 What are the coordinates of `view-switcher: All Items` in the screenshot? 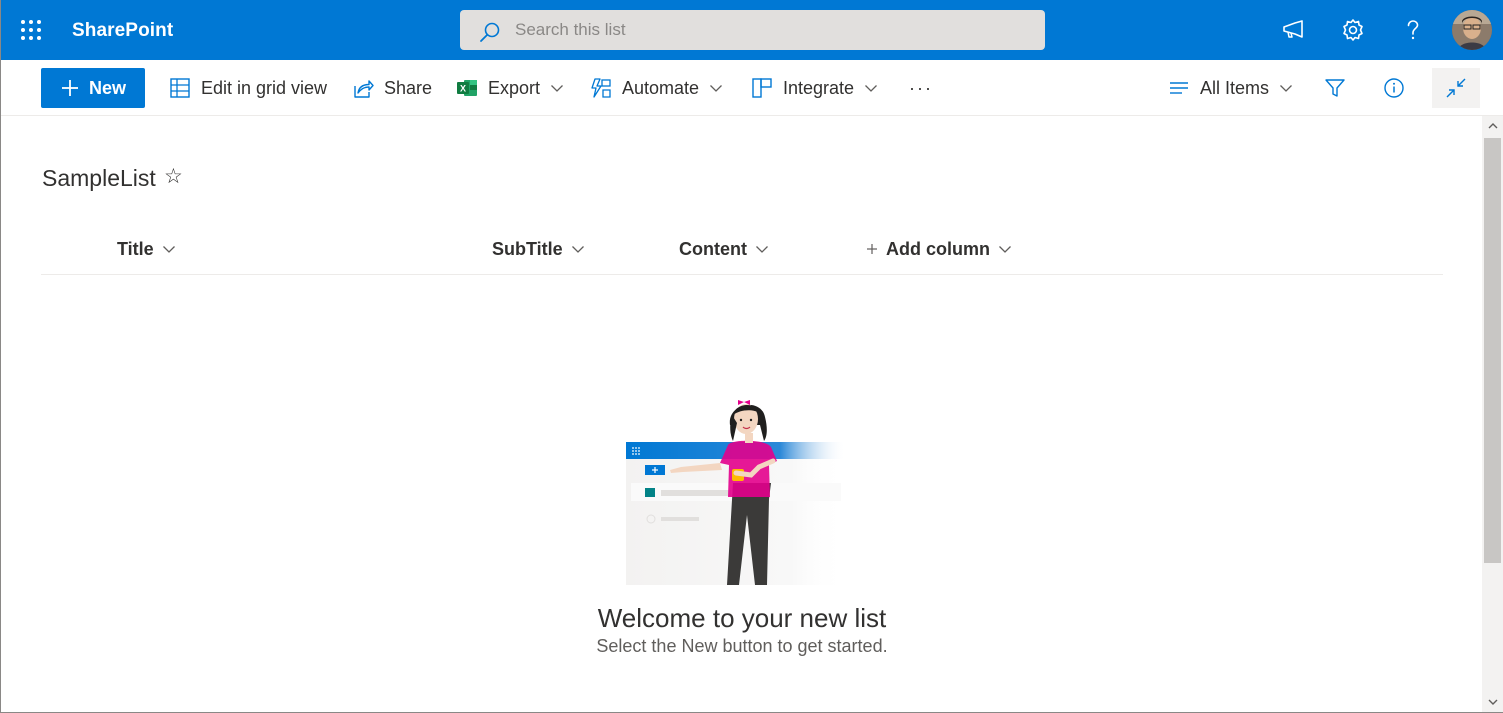 It's located at (1230, 88).